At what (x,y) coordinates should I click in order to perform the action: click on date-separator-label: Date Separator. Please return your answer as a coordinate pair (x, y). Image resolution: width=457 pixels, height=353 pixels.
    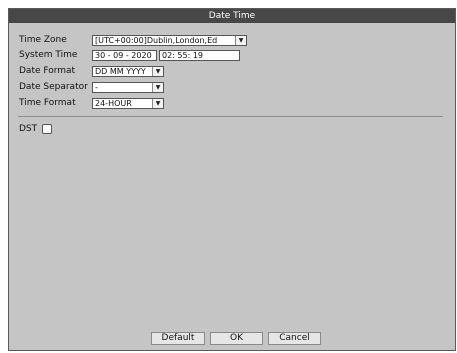
    Looking at the image, I should click on (53, 87).